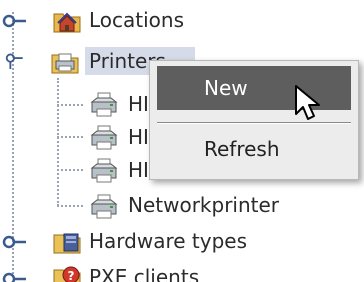 The height and width of the screenshot is (282, 364). Describe the element at coordinates (70, 206) in the screenshot. I see `tree-connector-h4` at that location.